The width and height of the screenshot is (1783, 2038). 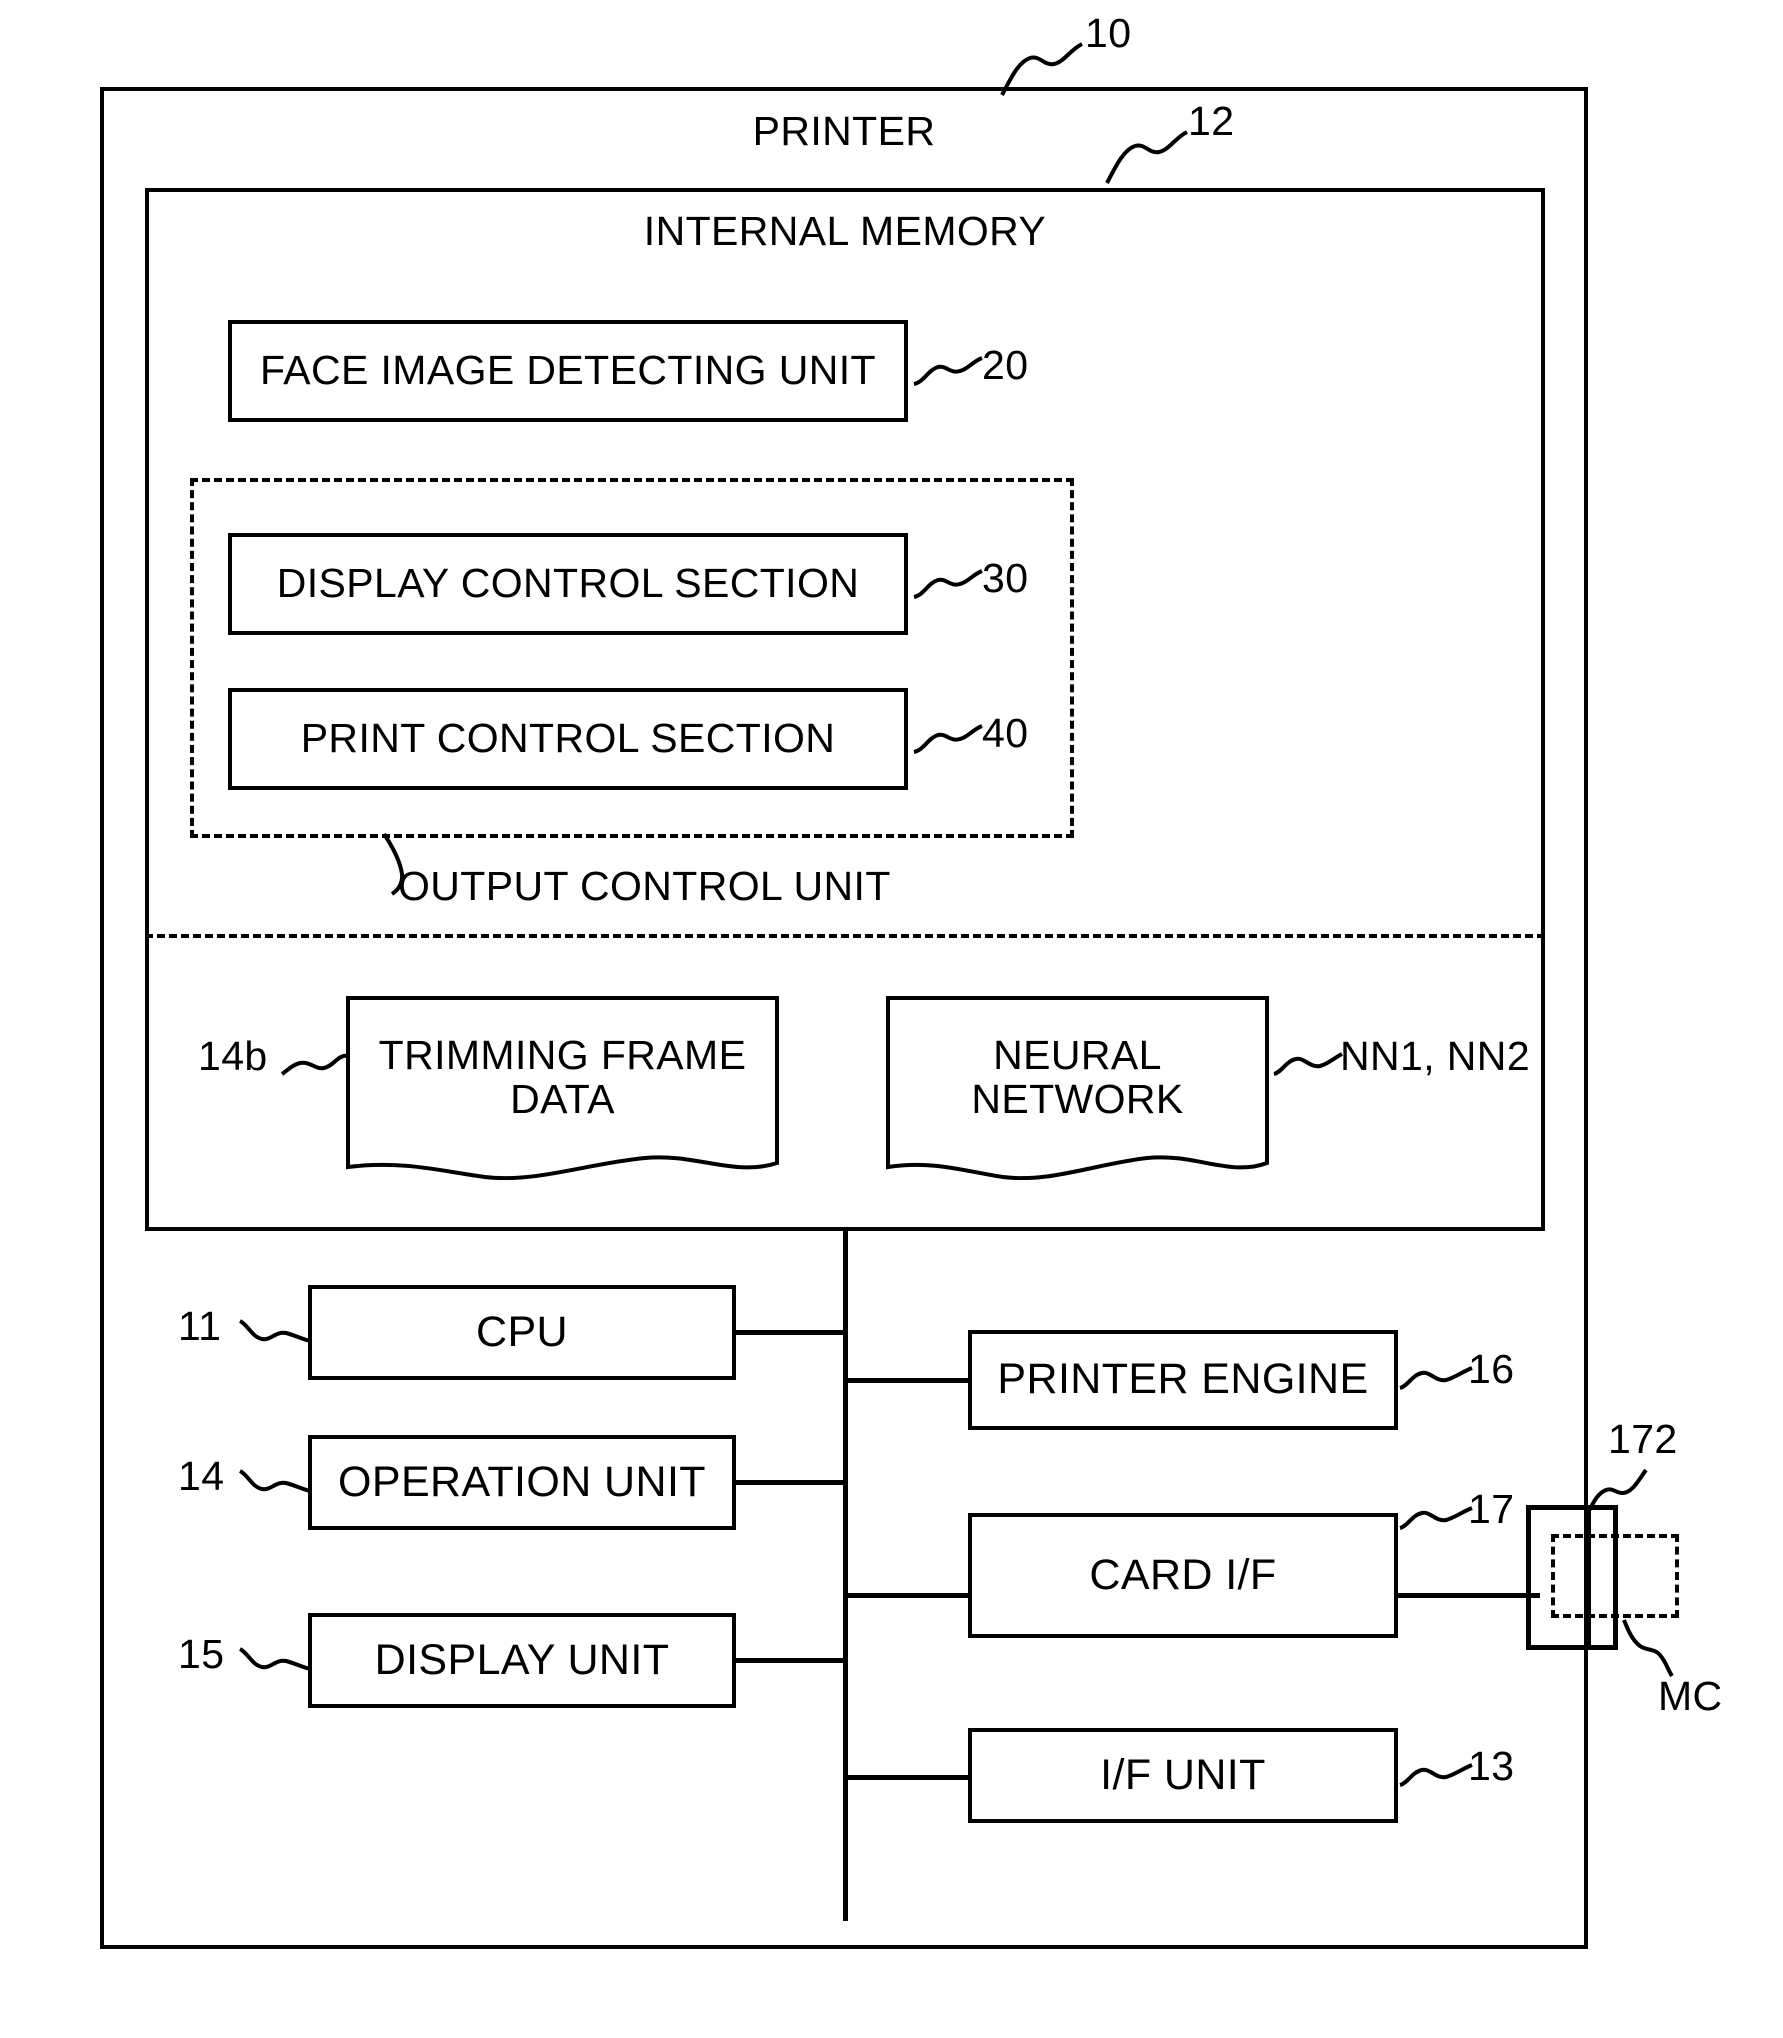 I want to click on component-display-unit-label: DISPLAY UNIT, so click(x=522, y=1659).